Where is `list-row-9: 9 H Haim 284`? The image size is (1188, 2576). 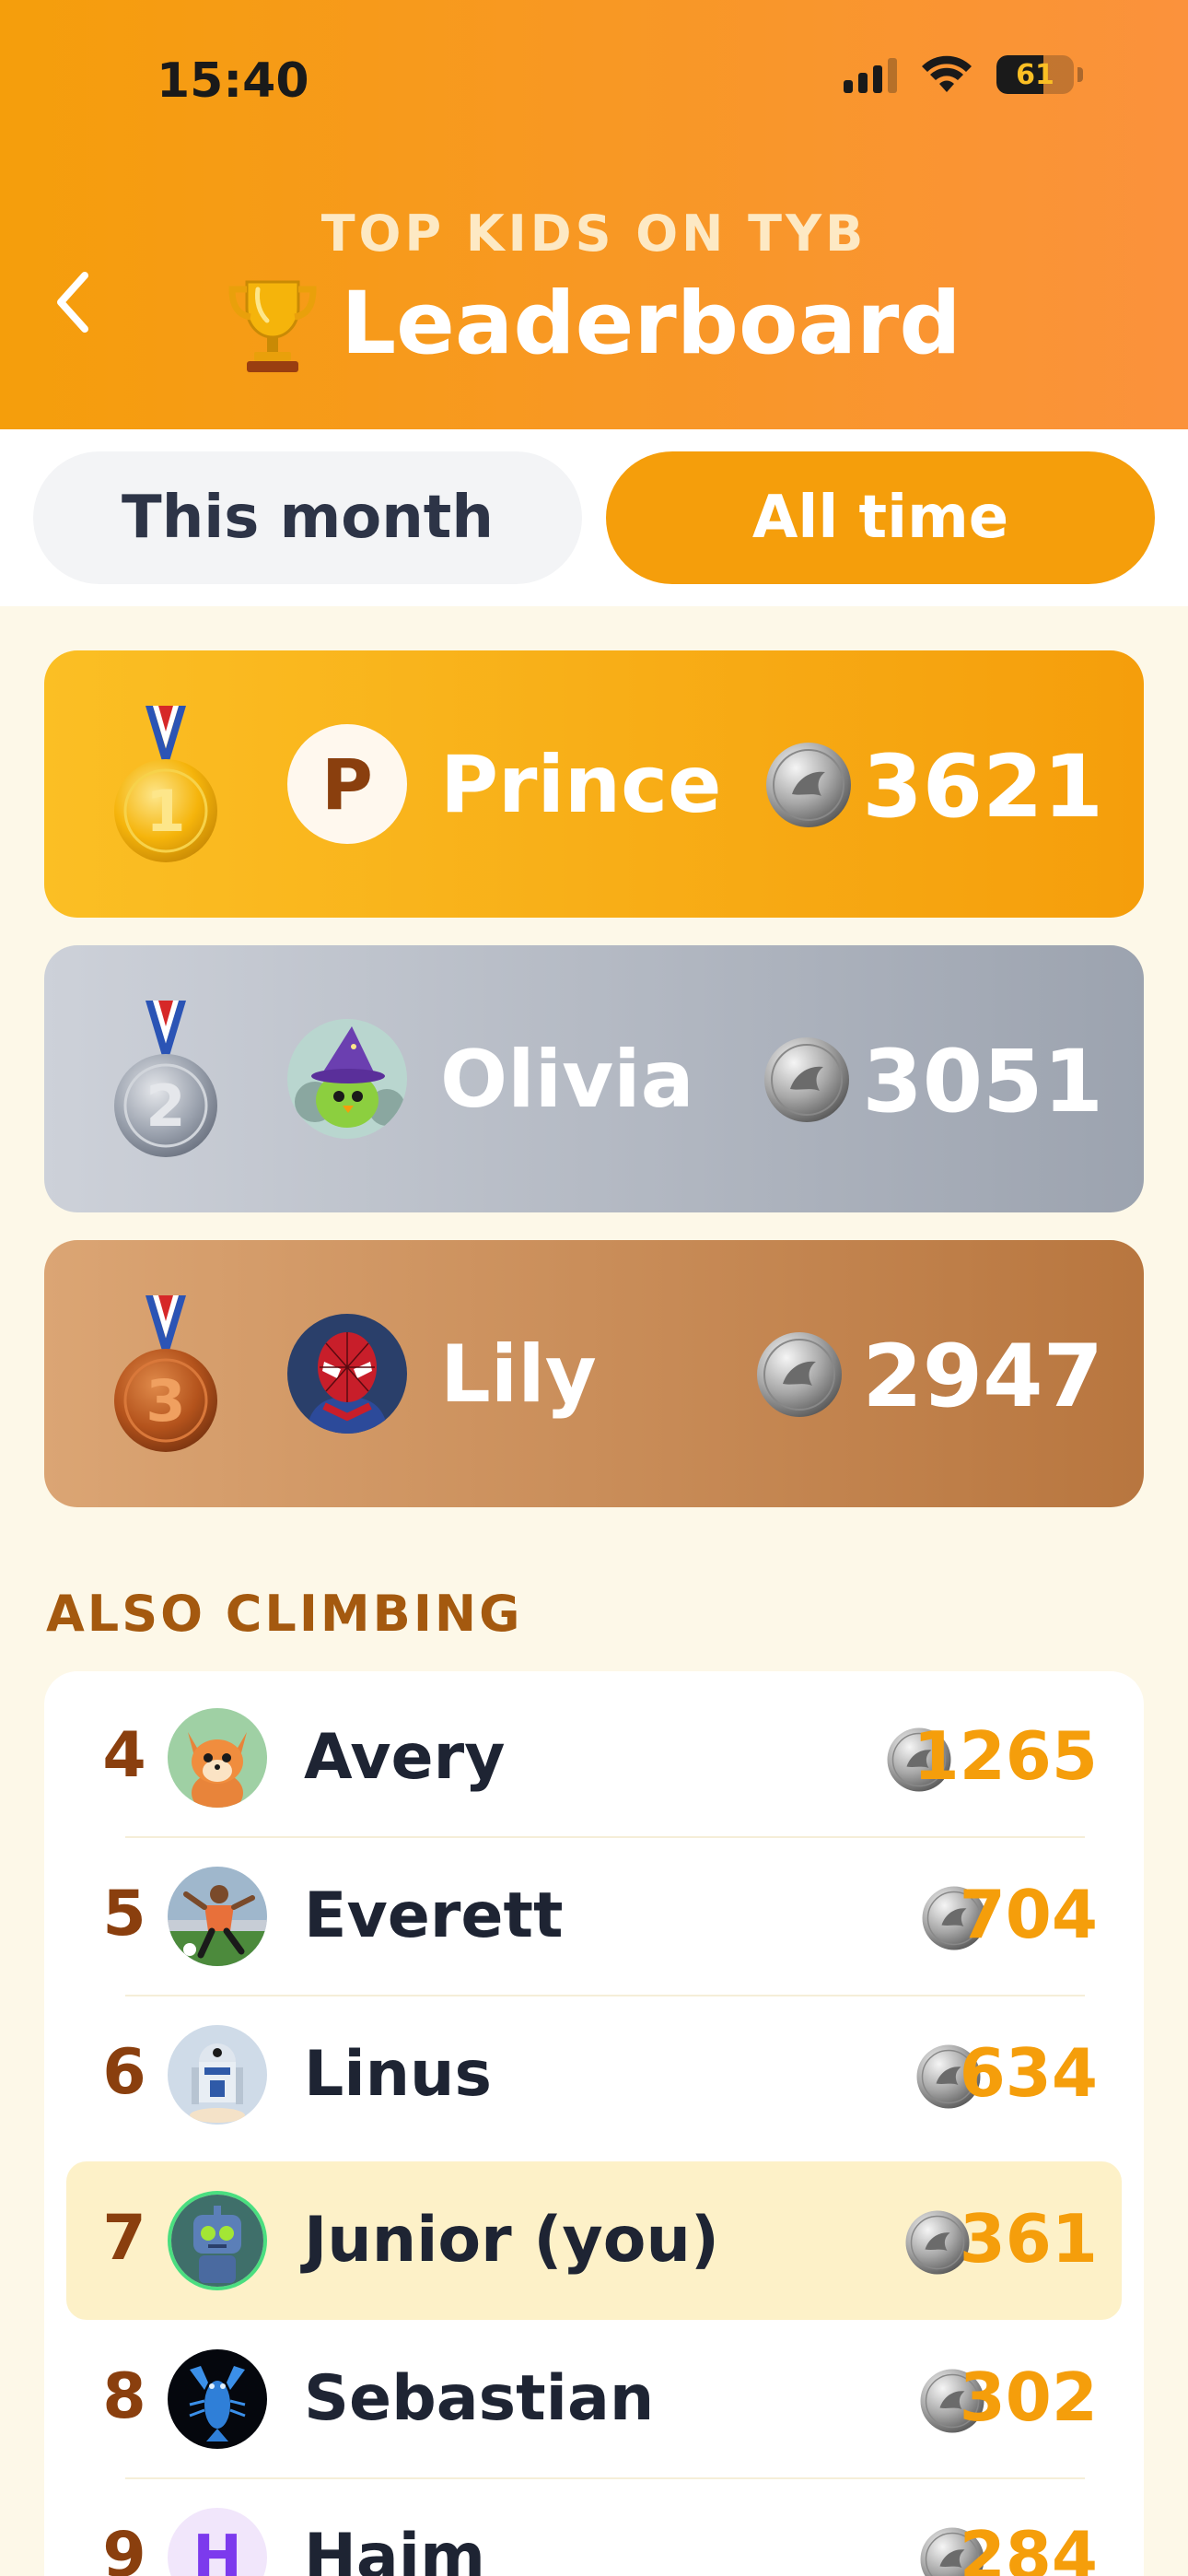
list-row-9: 9 H Haim 284 is located at coordinates (594, 2527).